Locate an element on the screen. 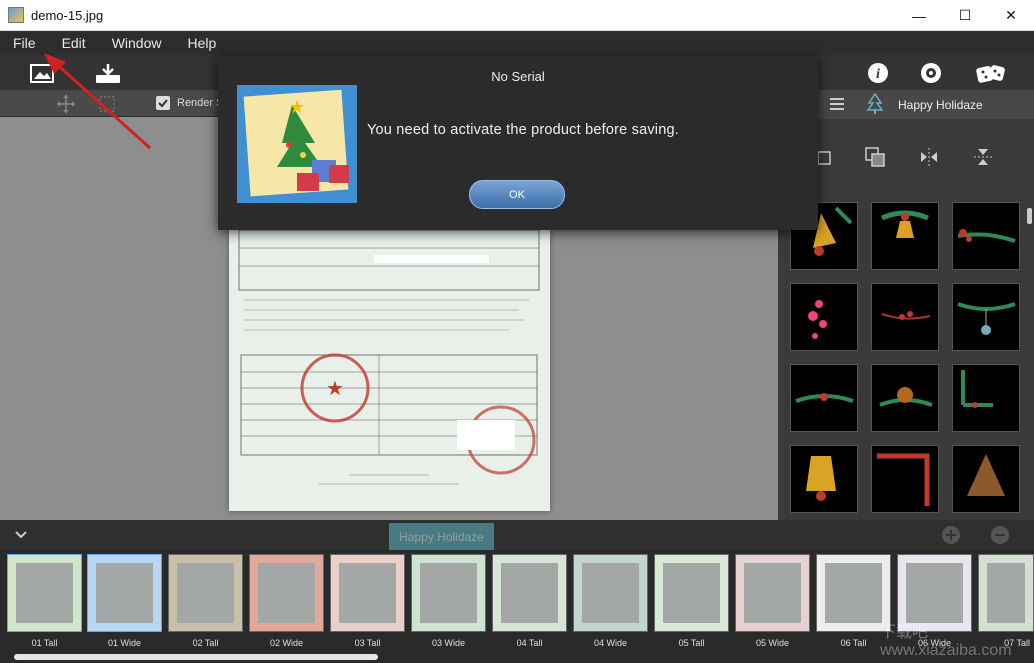  frame-label: 04 Tall is located at coordinates (529, 643).